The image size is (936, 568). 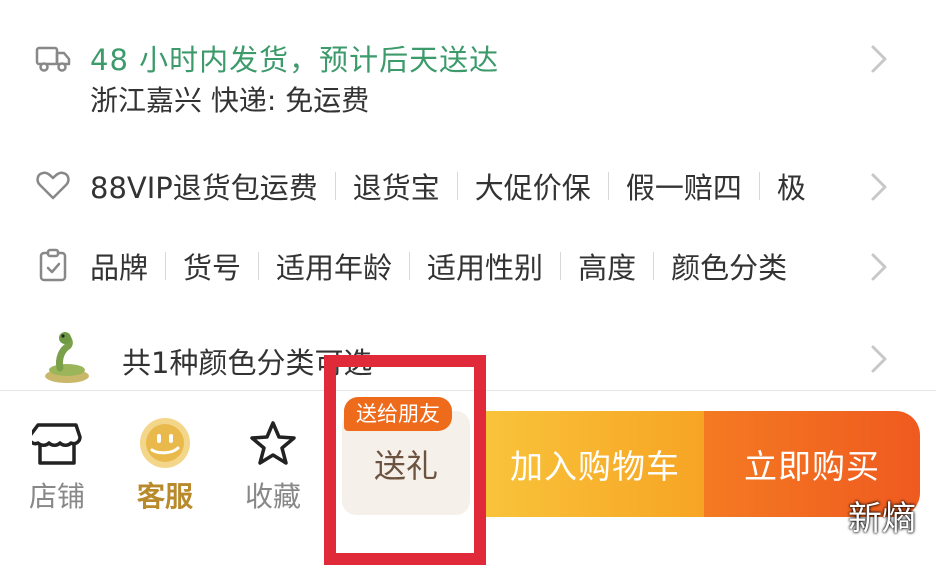 I want to click on star-icon, so click(x=273, y=443).